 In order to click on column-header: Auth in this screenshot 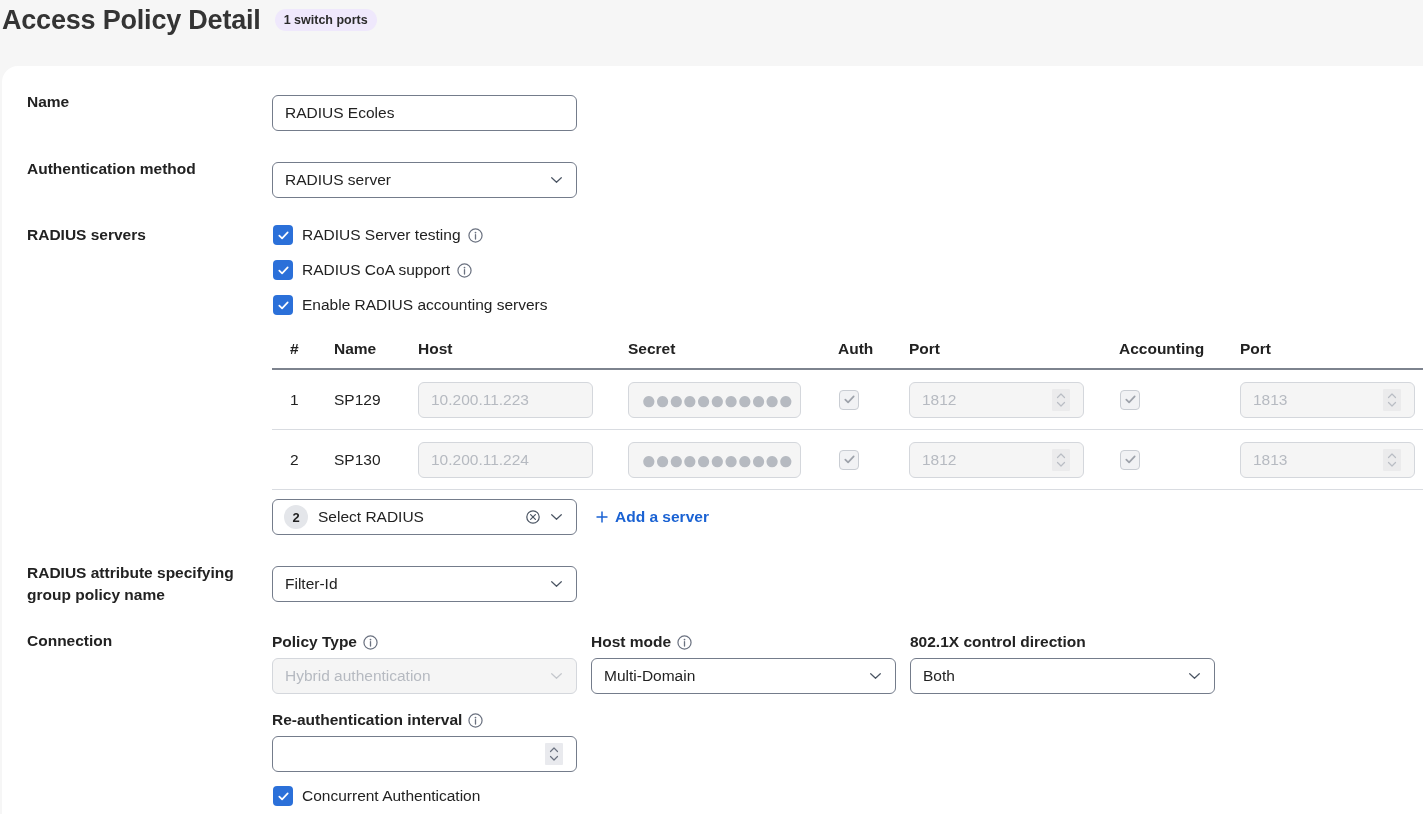, I will do `click(856, 349)`.